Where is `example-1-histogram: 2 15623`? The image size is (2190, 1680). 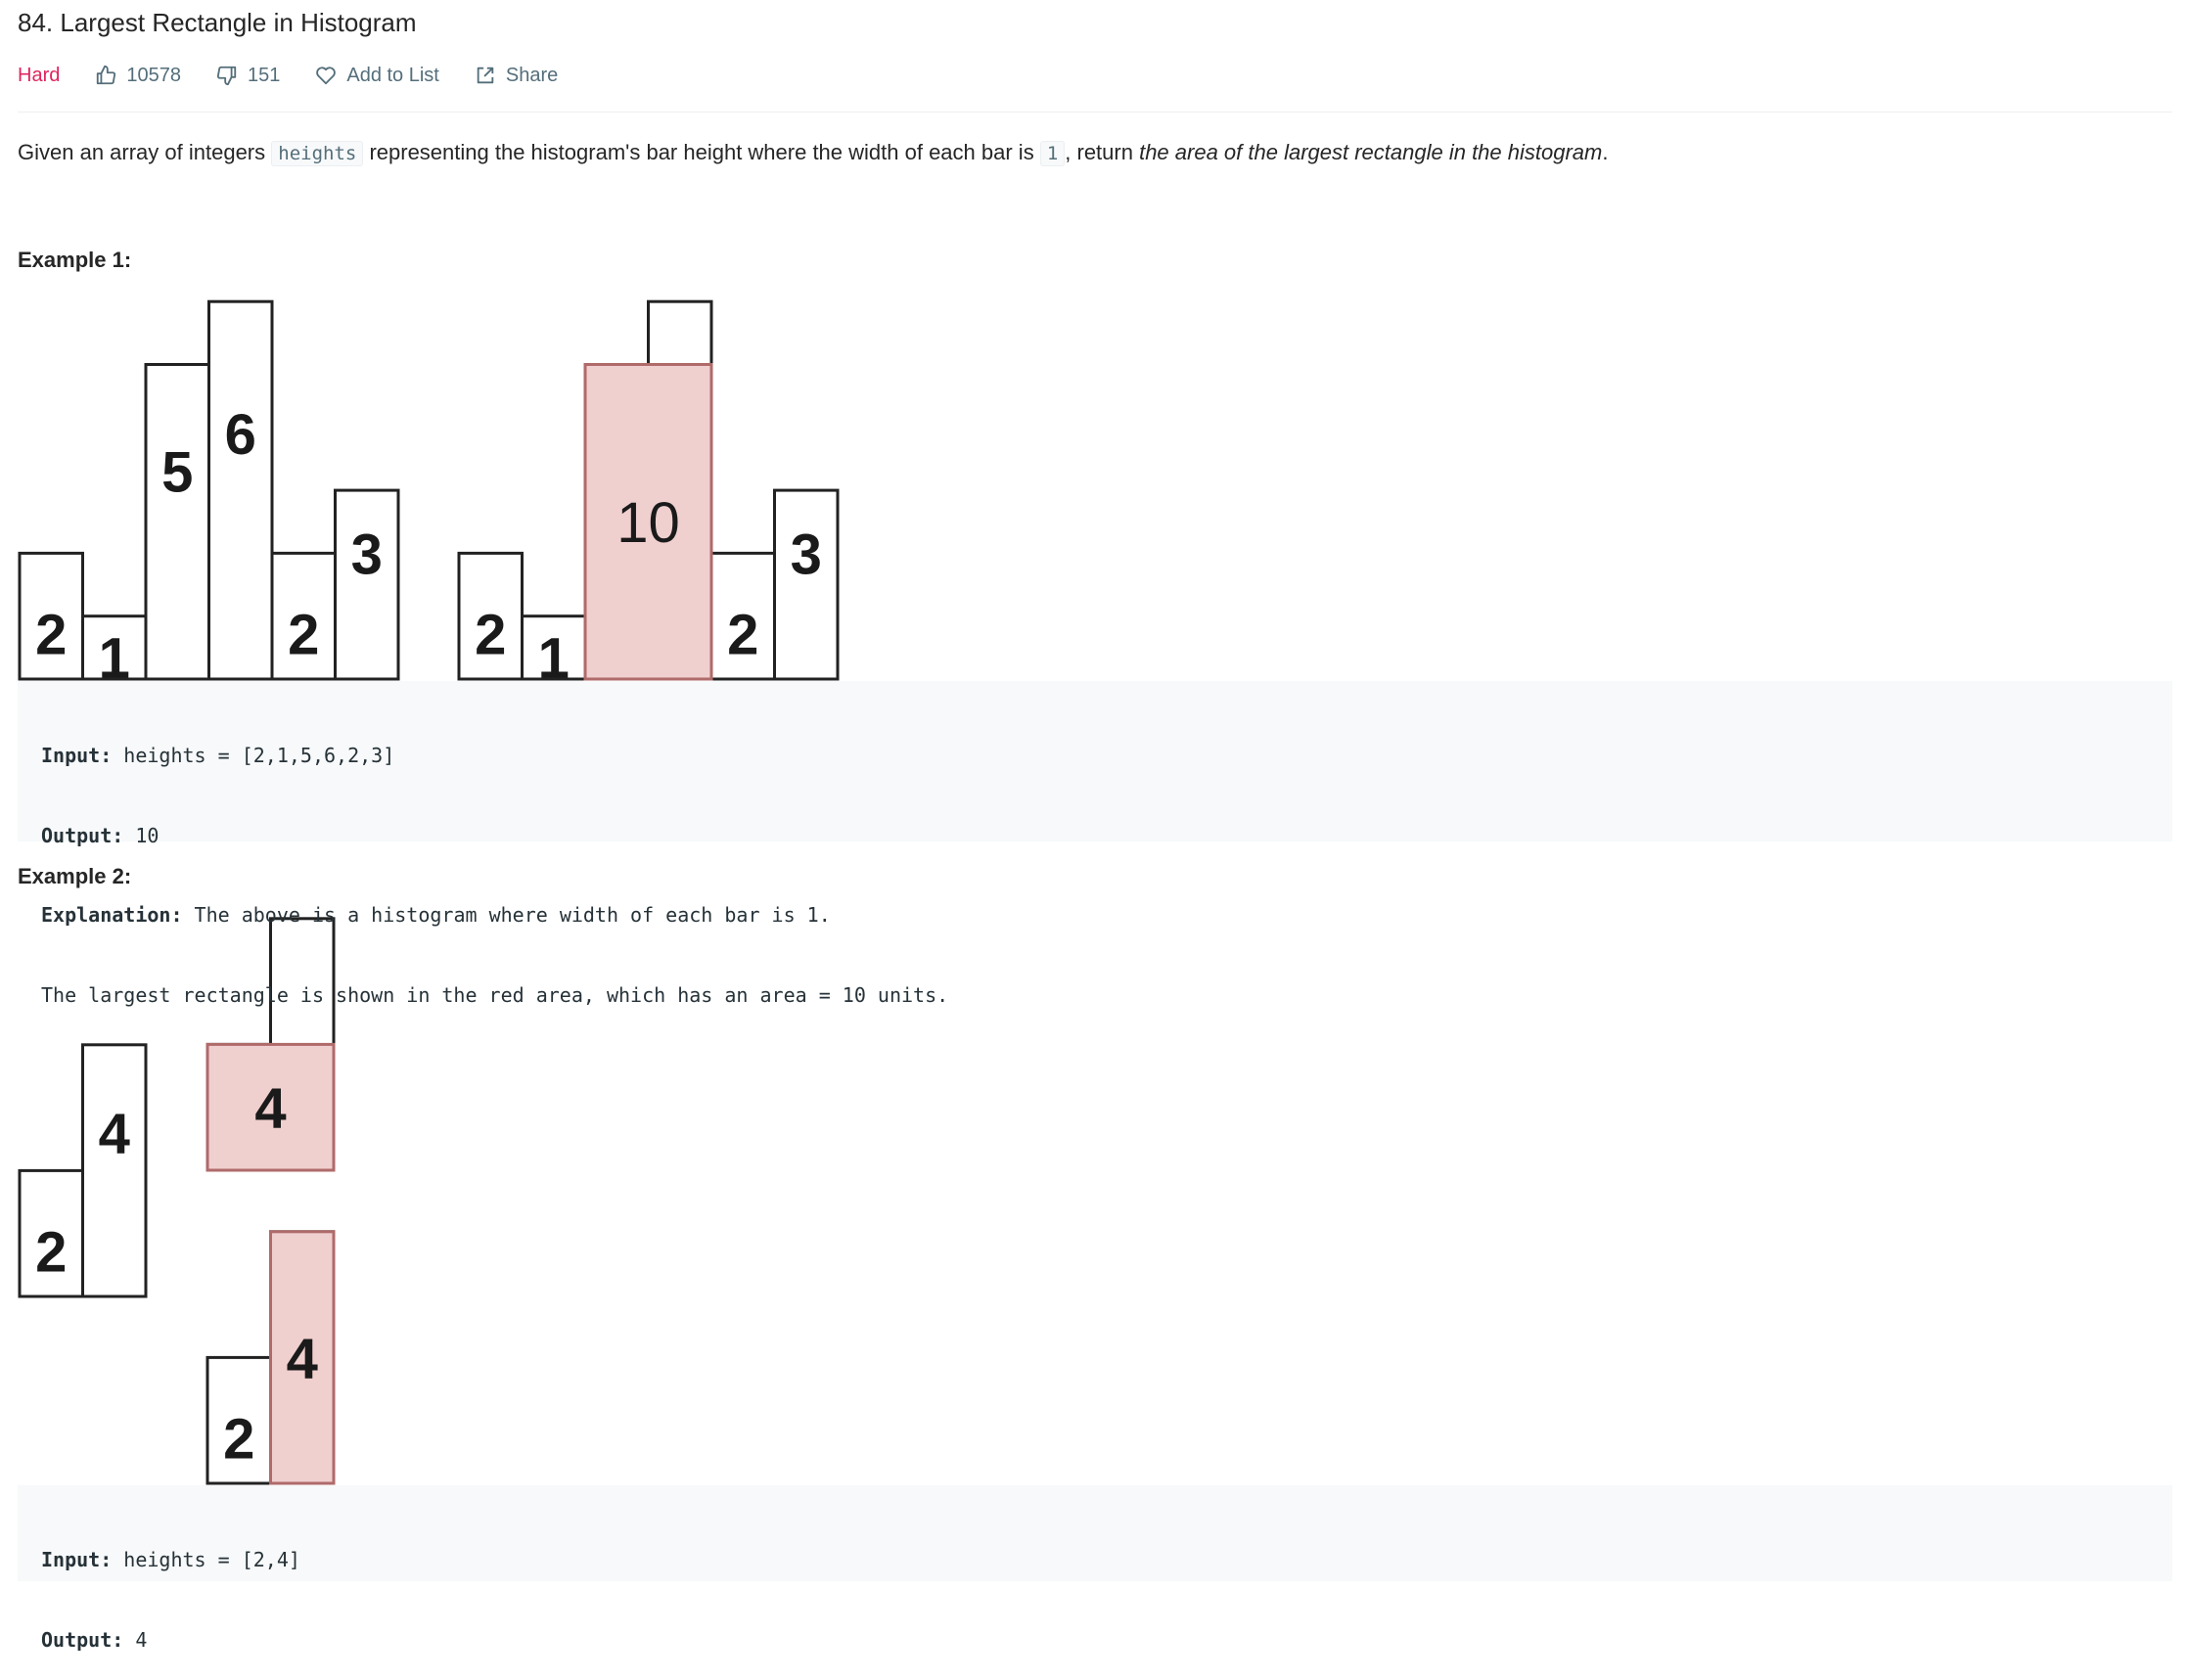 example-1-histogram: 2 15623 is located at coordinates (209, 494).